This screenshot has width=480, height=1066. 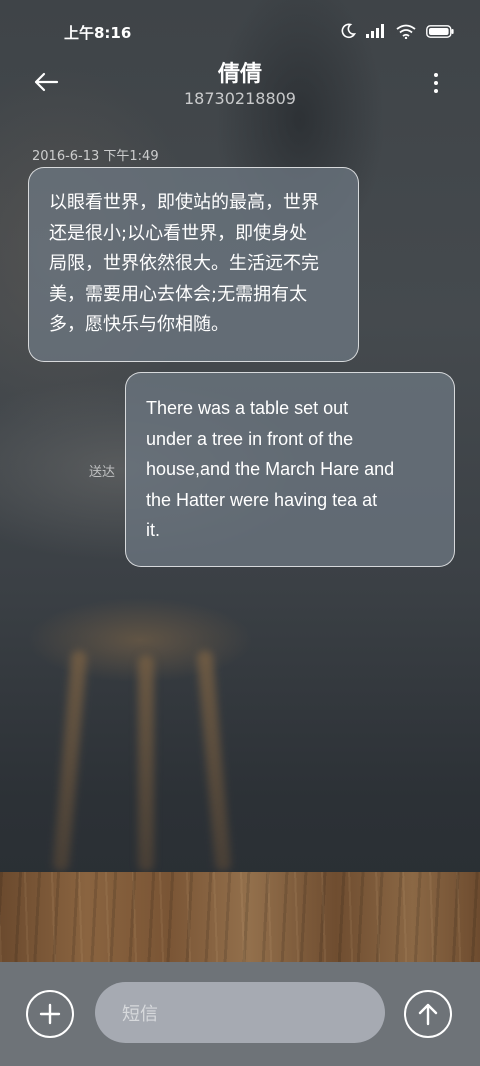 What do you see at coordinates (95, 156) in the screenshot?
I see `message-timestamp: 2016-6-13 下午1:49` at bounding box center [95, 156].